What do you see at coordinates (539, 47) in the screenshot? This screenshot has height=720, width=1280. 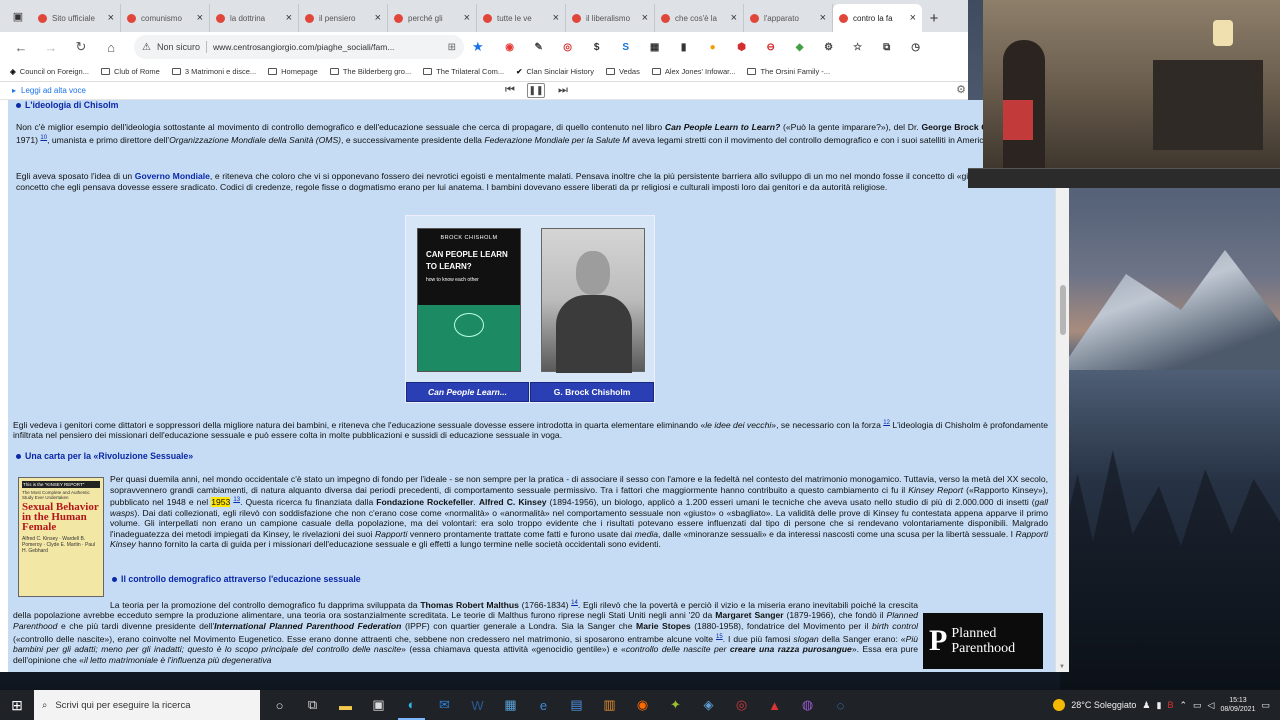 I see `extension-pen-icon: ✎` at bounding box center [539, 47].